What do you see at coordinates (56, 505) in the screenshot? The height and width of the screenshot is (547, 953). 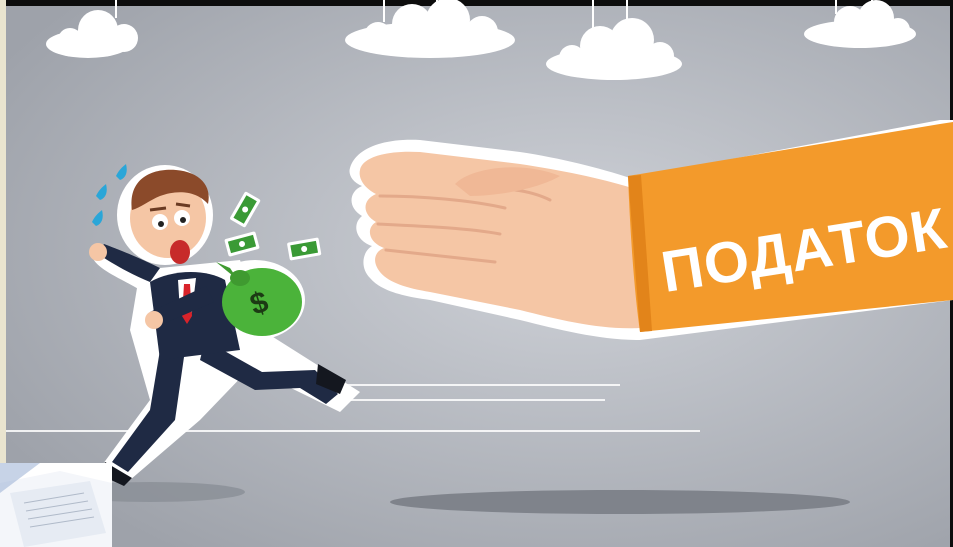 I see `document-photo-corner` at bounding box center [56, 505].